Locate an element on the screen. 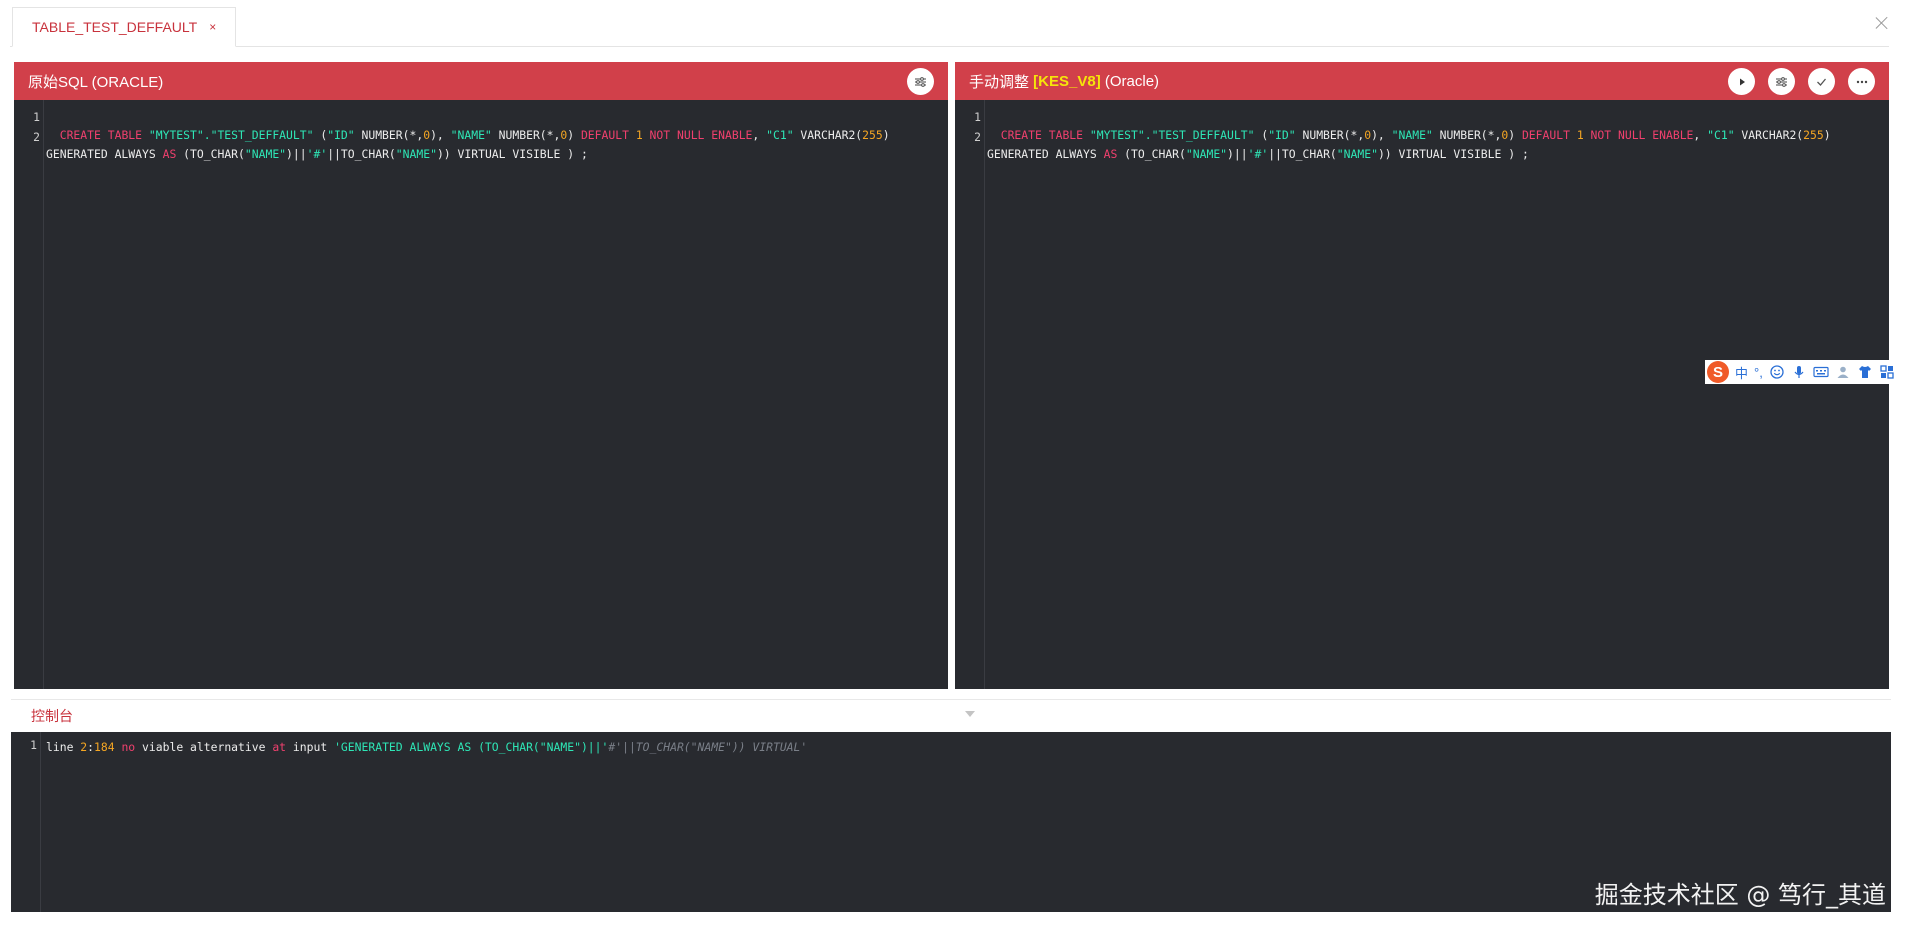 This screenshot has height=933, width=1911. console-title: 控制台 is located at coordinates (52, 716).